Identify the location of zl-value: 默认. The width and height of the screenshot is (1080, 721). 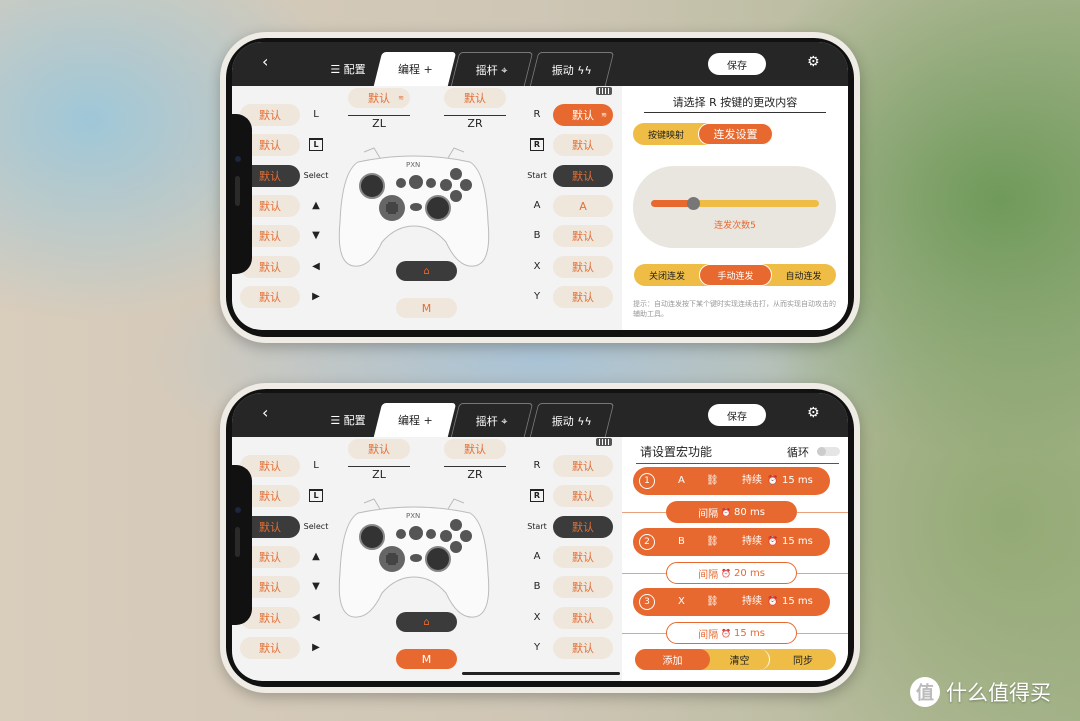
(379, 449).